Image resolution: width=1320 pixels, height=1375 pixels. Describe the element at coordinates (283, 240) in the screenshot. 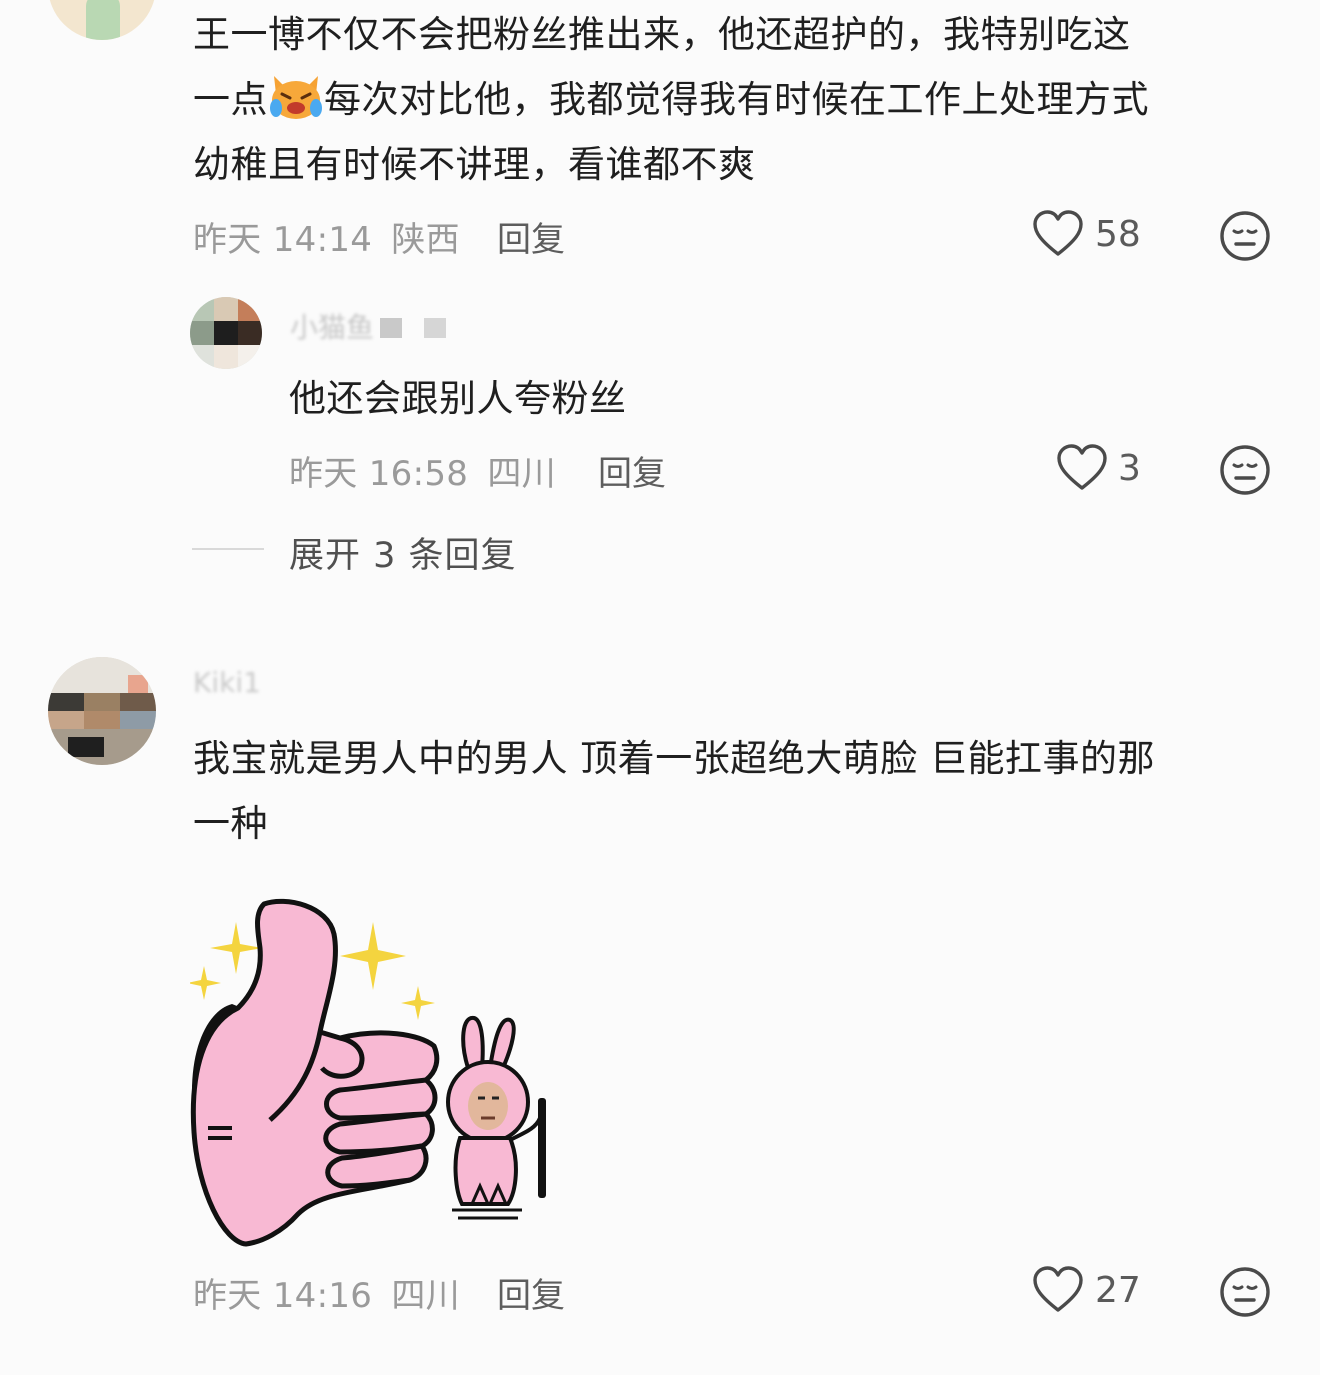

I see `comment-time: 昨天 14:14` at that location.